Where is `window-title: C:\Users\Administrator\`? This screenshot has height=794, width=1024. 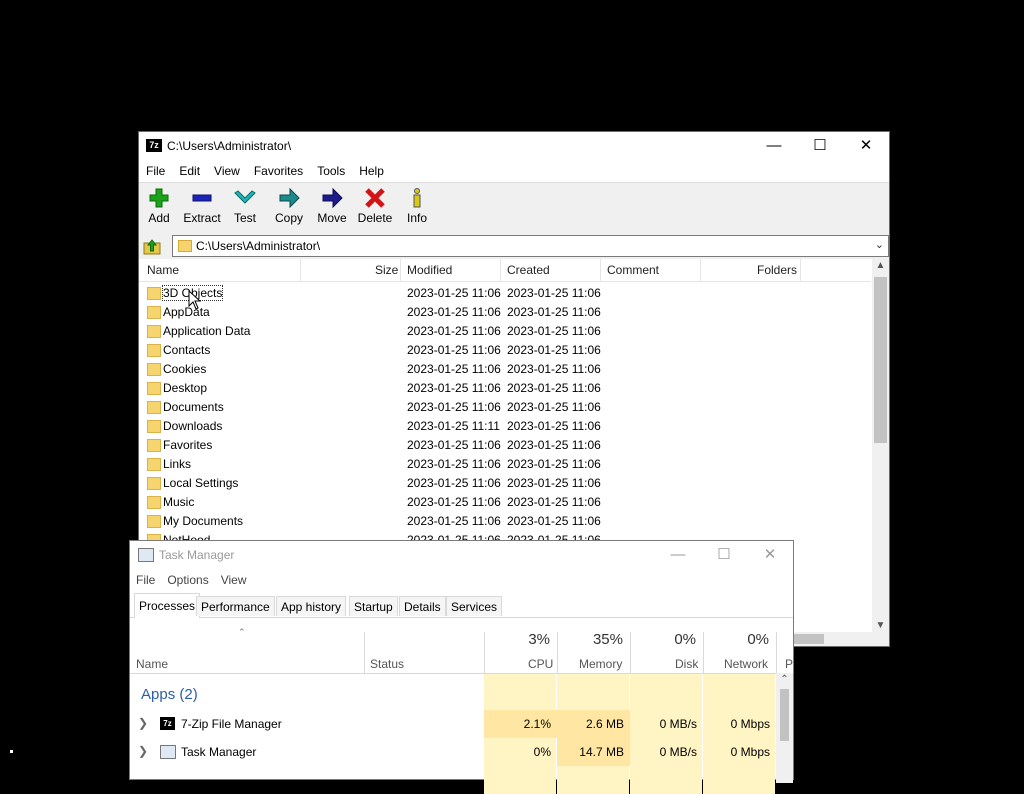
window-title: C:\Users\Administrator\ is located at coordinates (229, 146).